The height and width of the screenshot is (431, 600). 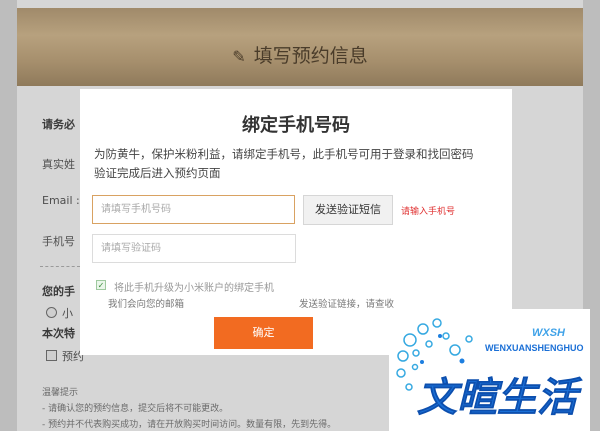 What do you see at coordinates (263, 333) in the screenshot?
I see `confirm-button: 确定` at bounding box center [263, 333].